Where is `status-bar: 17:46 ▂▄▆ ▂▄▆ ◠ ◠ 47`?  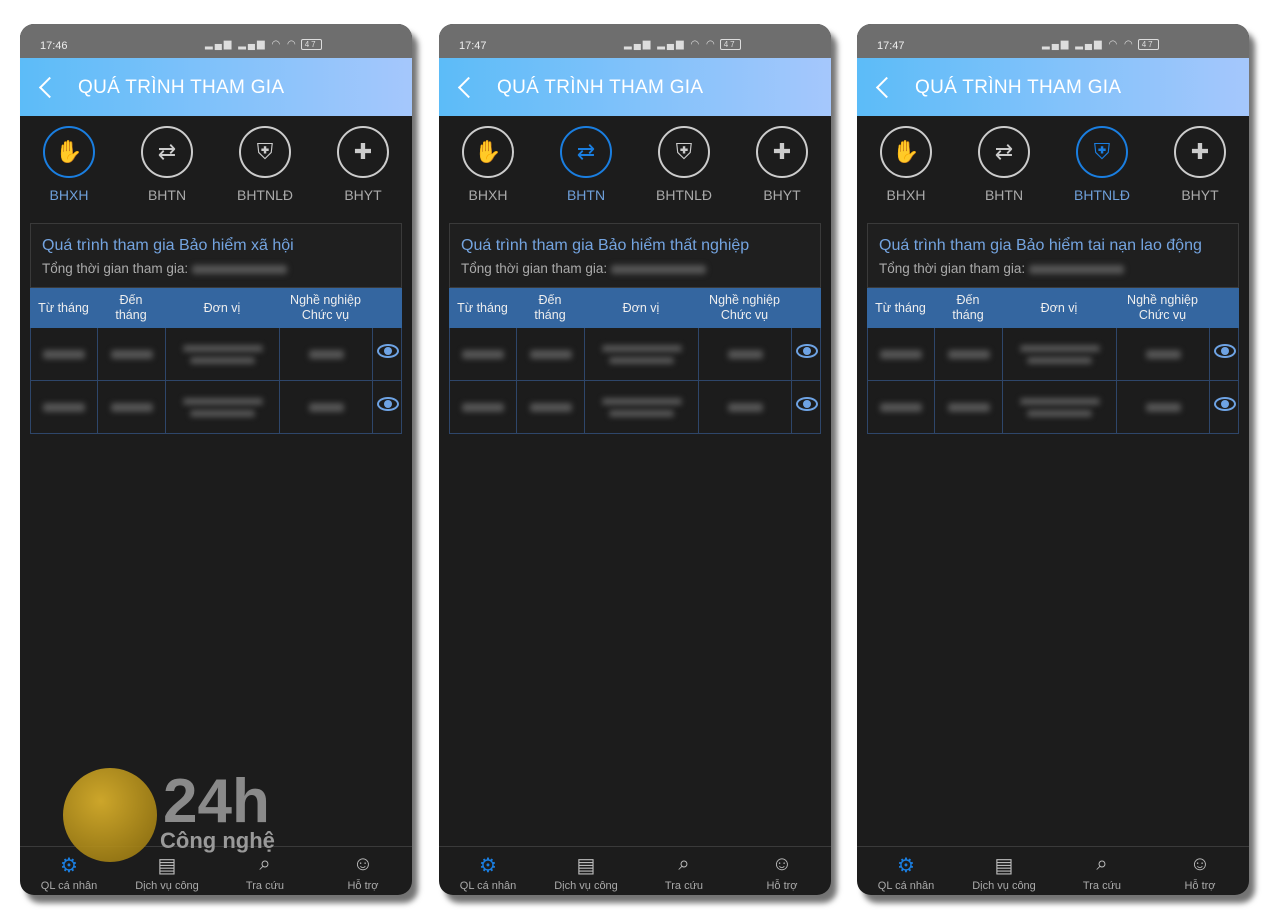
status-bar: 17:46 ▂▄▆ ▂▄▆ ◠ ◠ 47 is located at coordinates (216, 41).